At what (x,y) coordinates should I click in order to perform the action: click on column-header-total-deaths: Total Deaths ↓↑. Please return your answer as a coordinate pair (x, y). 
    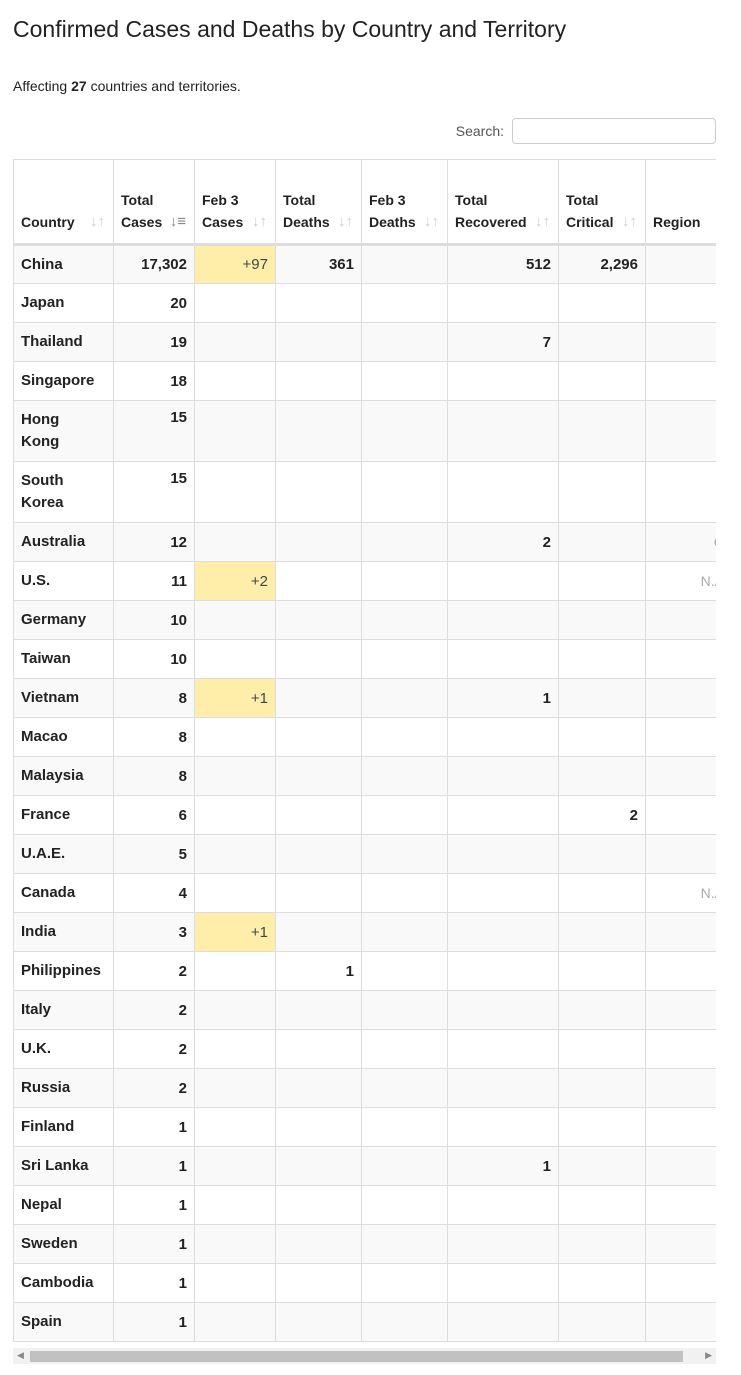
    Looking at the image, I should click on (318, 202).